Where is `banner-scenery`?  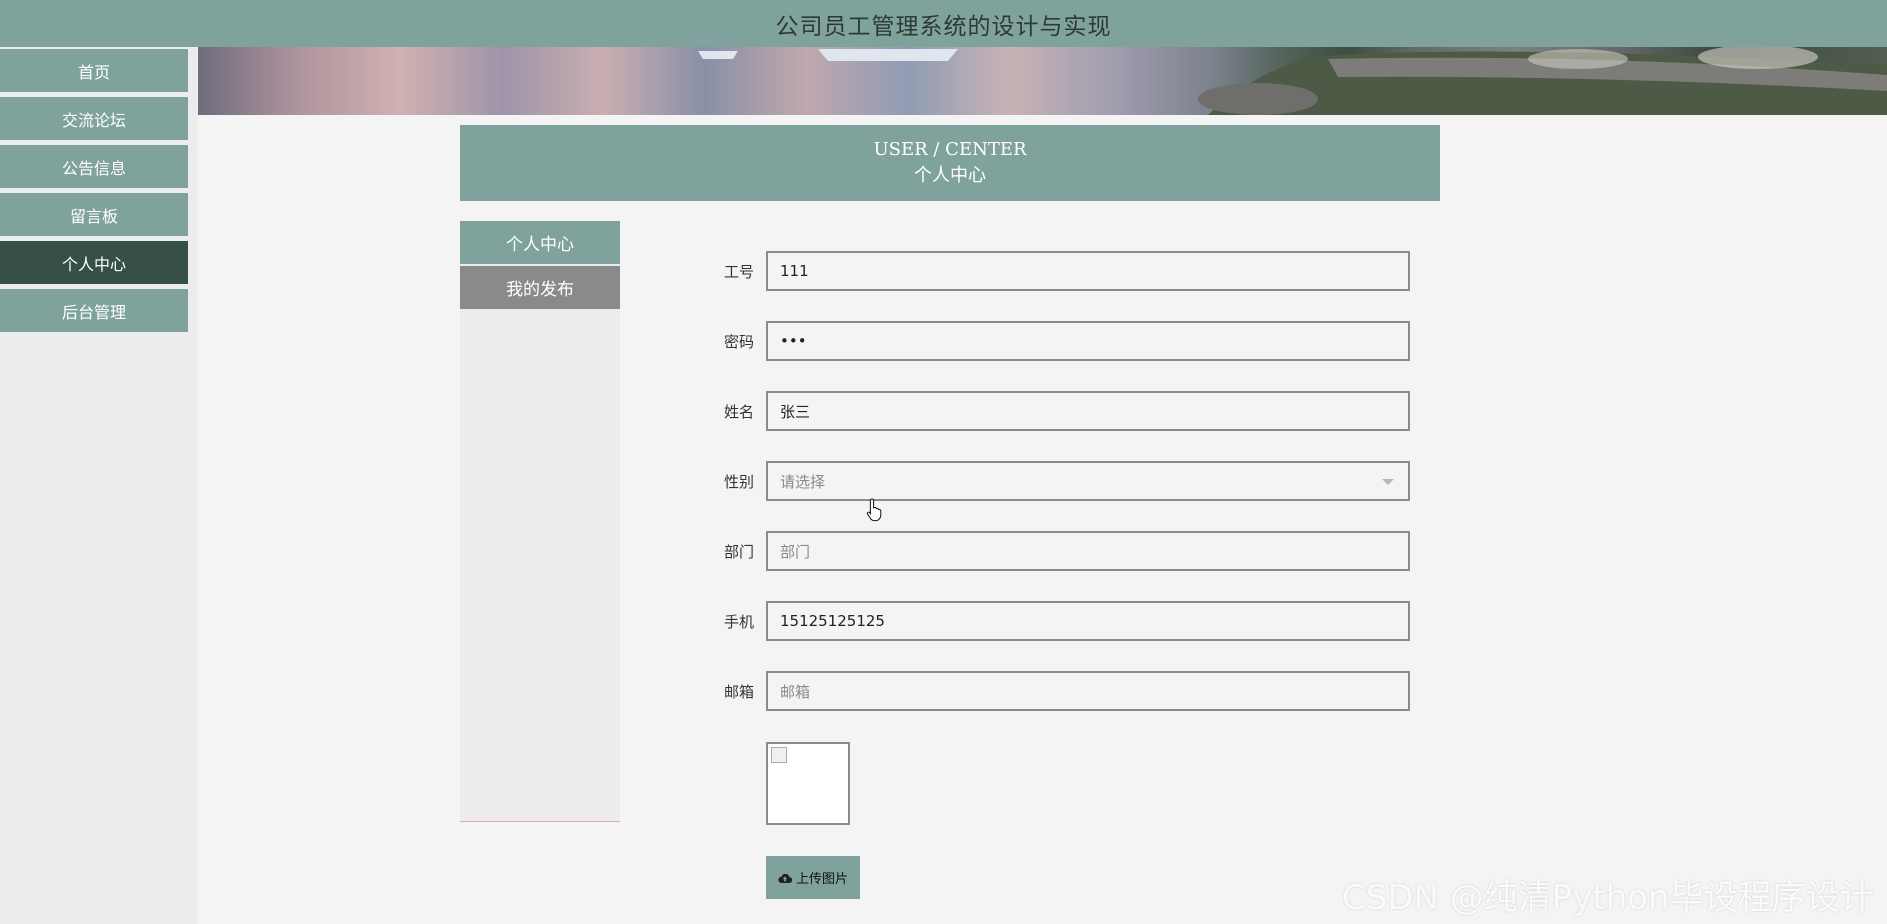 banner-scenery is located at coordinates (1042, 81).